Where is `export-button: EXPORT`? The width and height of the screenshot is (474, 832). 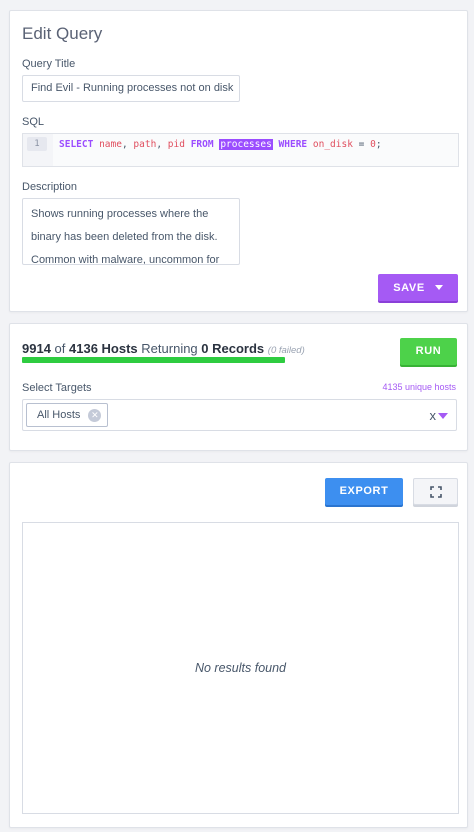
export-button: EXPORT is located at coordinates (364, 491).